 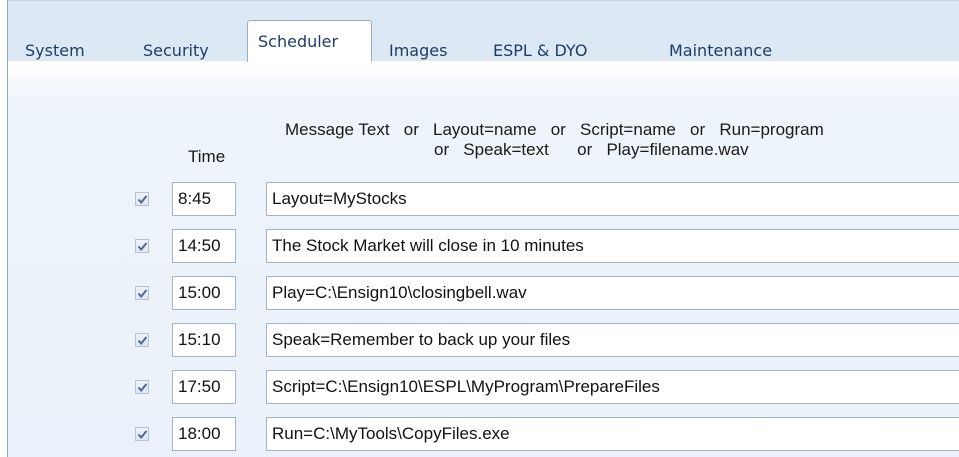 What do you see at coordinates (204, 434) in the screenshot?
I see `time-field: 18:00` at bounding box center [204, 434].